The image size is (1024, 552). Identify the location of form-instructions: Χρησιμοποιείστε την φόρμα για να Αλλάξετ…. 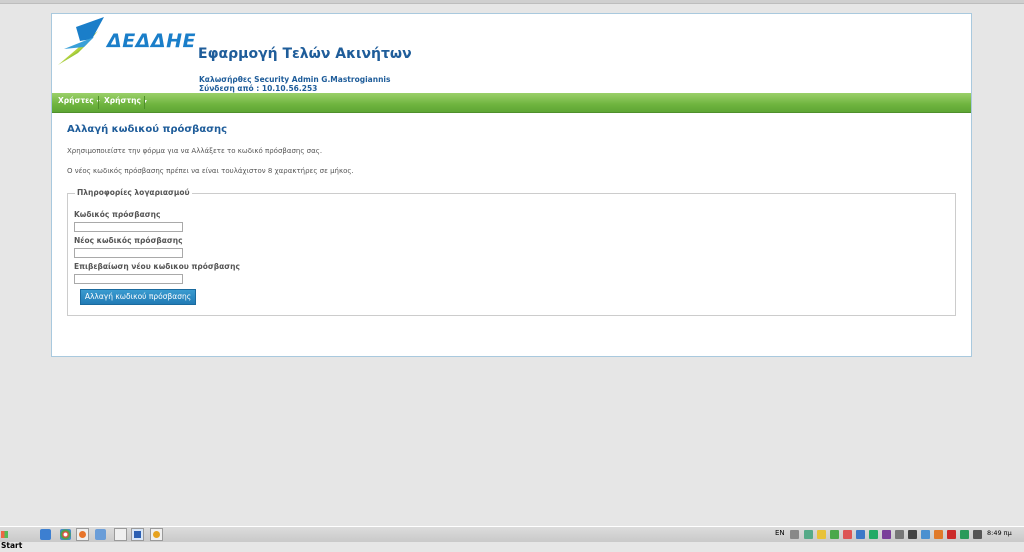
(195, 151).